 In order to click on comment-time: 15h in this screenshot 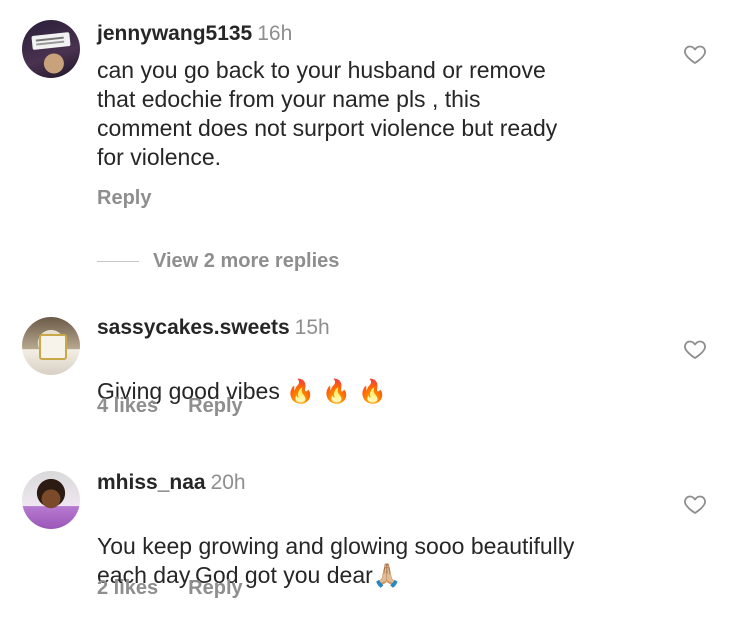, I will do `click(312, 327)`.